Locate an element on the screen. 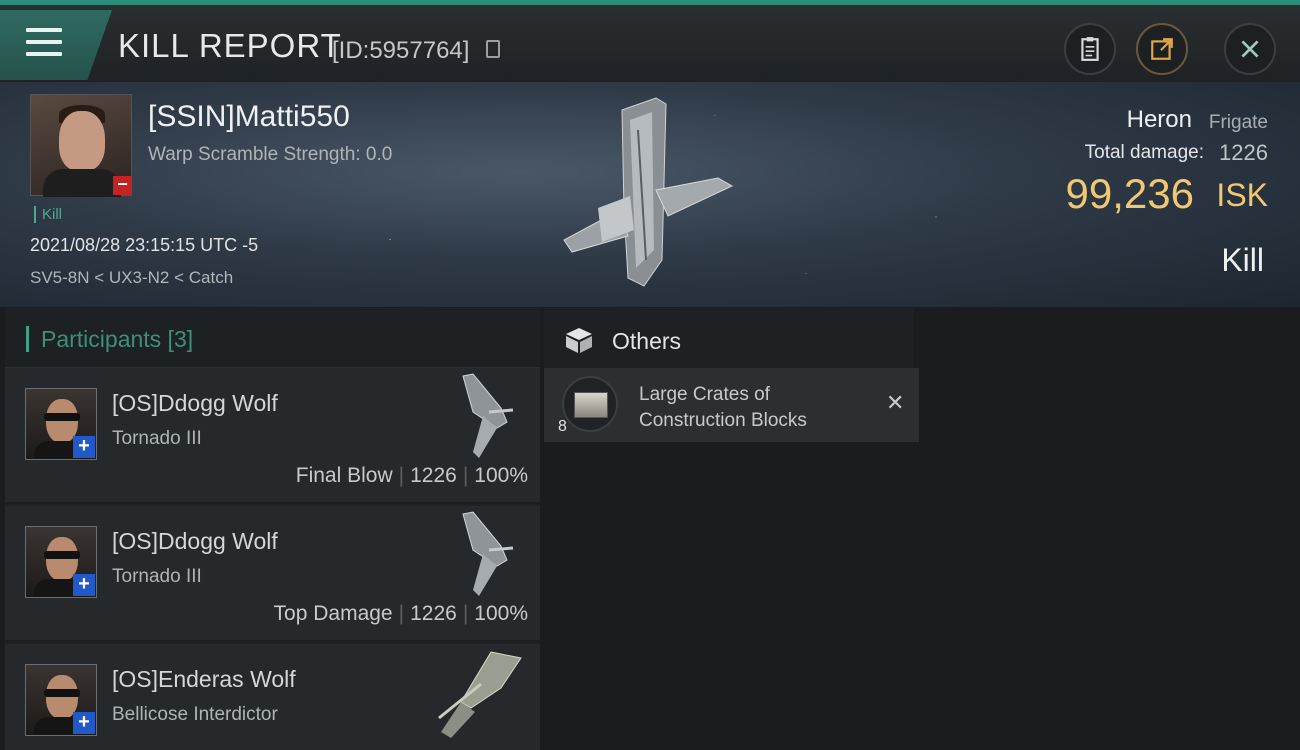 The image size is (1300, 750). participant-role: Top Damage is located at coordinates (333, 613).